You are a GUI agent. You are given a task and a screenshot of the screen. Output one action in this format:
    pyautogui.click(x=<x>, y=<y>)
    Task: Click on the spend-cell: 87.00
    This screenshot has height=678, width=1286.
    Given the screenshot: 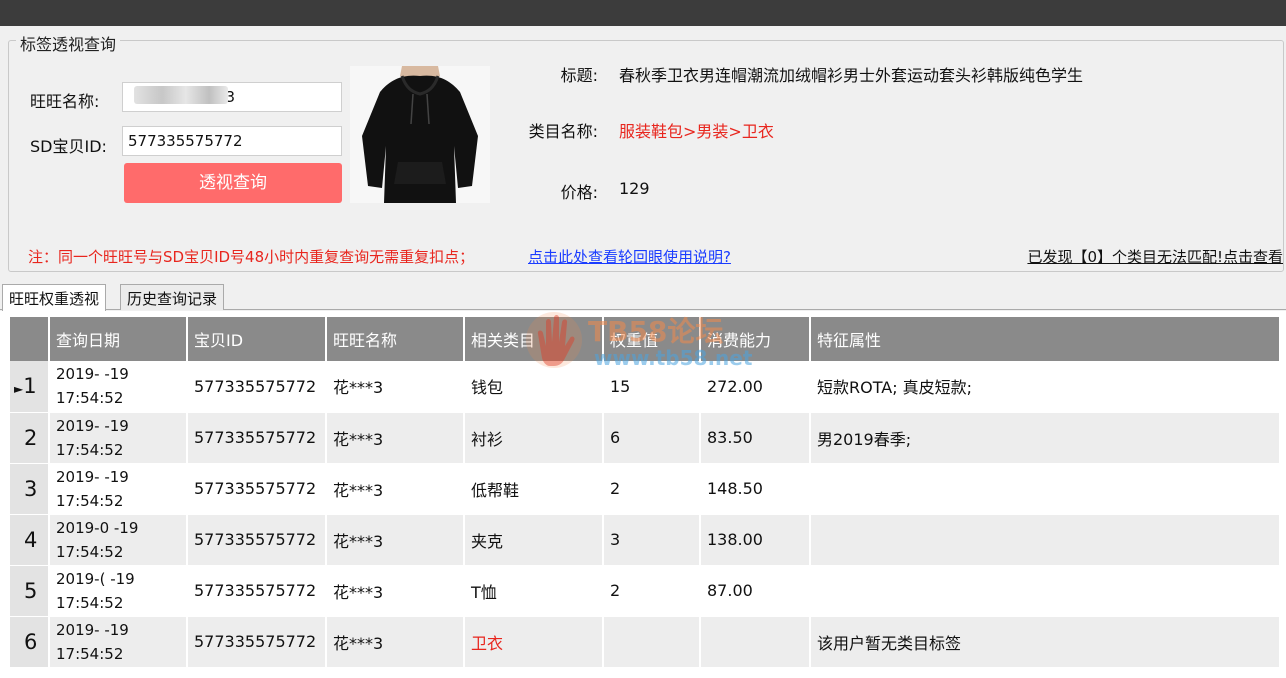 What is the action you would take?
    pyautogui.click(x=755, y=591)
    